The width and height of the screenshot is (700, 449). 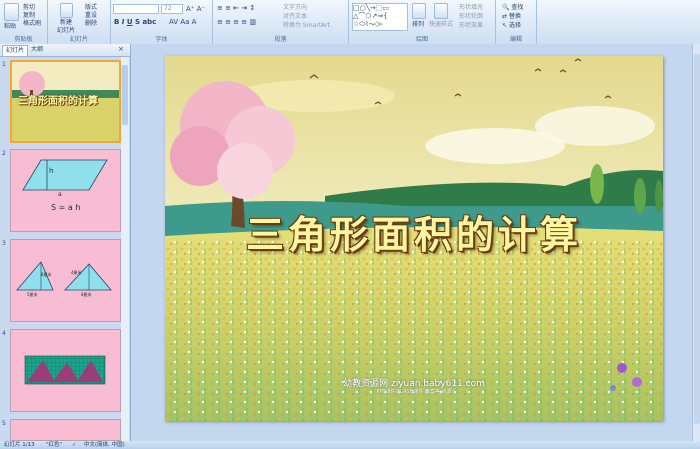 What do you see at coordinates (441, 23) in the screenshot?
I see `quick-styles-button: 快速样式` at bounding box center [441, 23].